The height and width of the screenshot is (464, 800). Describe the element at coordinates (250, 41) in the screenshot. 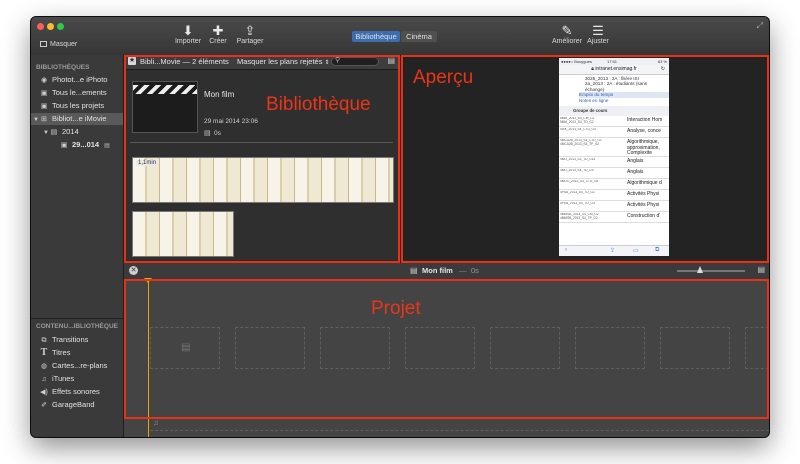

I see `share-label: Partager` at that location.